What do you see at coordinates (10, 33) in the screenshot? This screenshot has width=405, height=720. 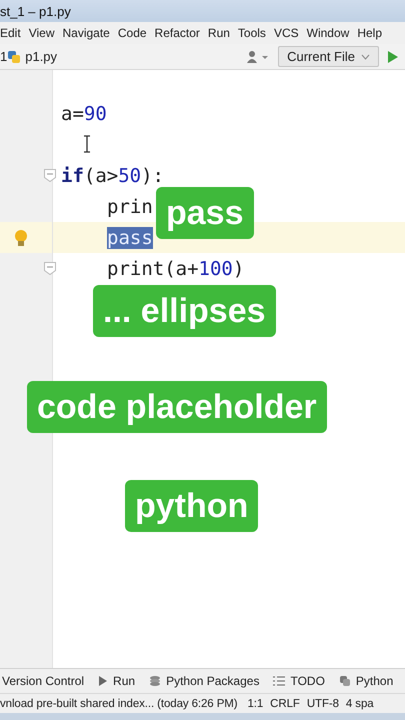 I see `menu-item: Edit` at bounding box center [10, 33].